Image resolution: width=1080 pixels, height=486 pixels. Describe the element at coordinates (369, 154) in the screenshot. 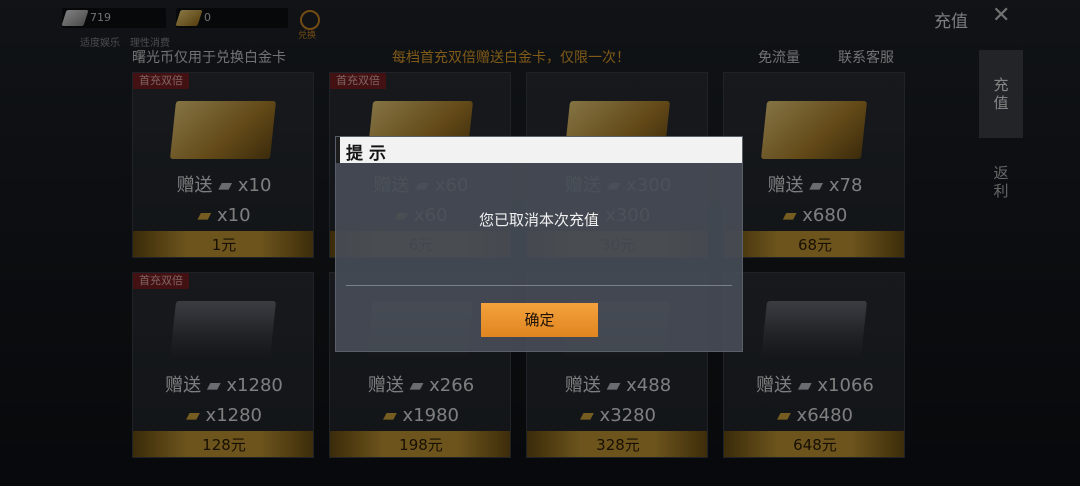

I see `dialog-title: 提示` at that location.